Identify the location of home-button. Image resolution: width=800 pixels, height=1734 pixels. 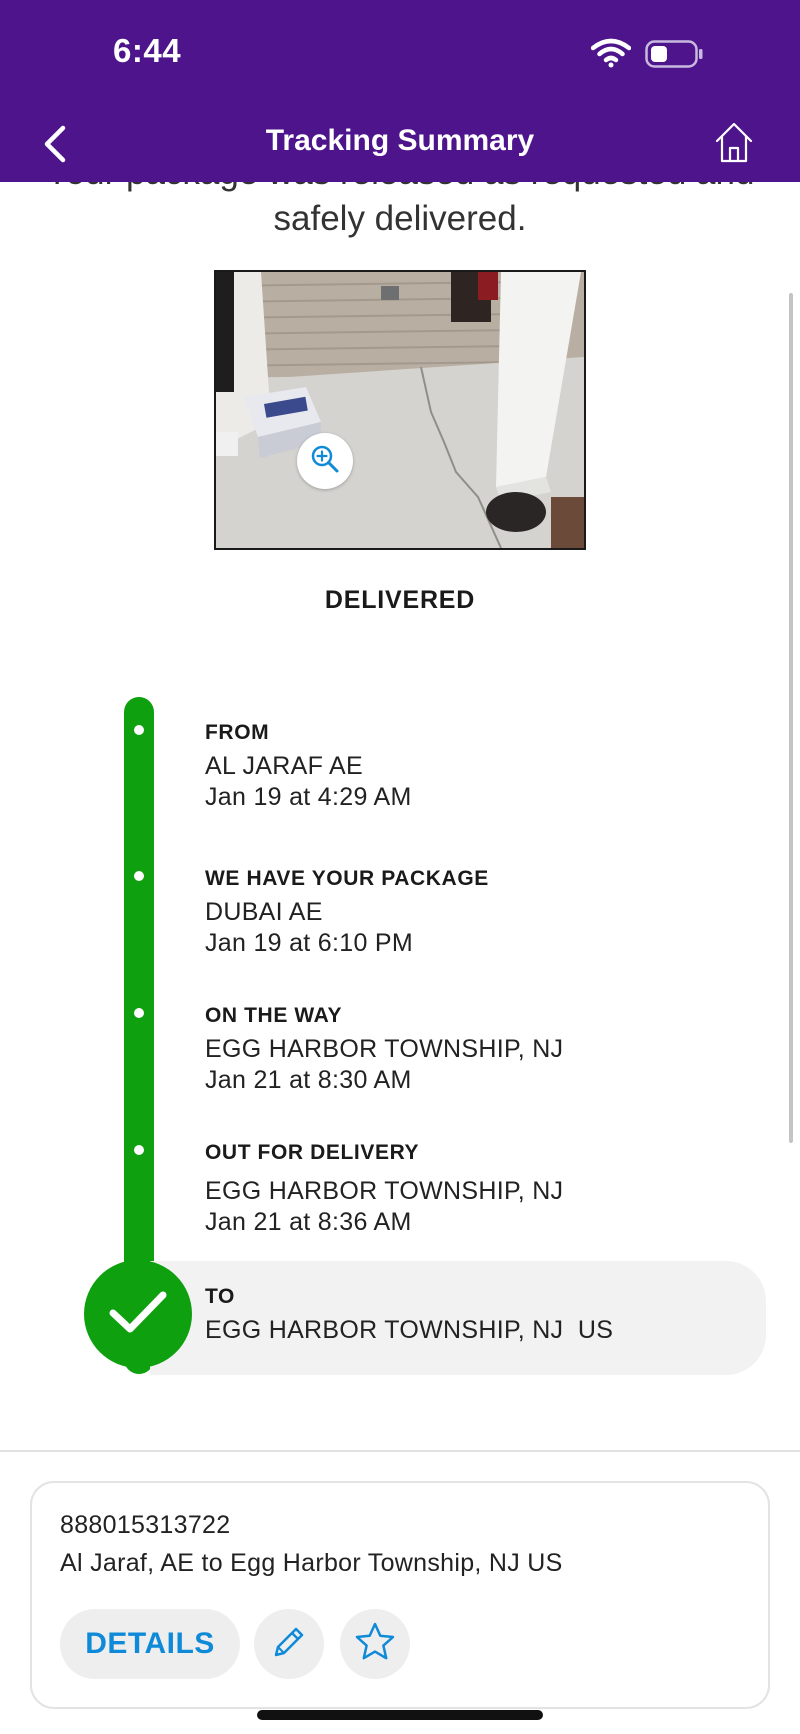
(734, 144).